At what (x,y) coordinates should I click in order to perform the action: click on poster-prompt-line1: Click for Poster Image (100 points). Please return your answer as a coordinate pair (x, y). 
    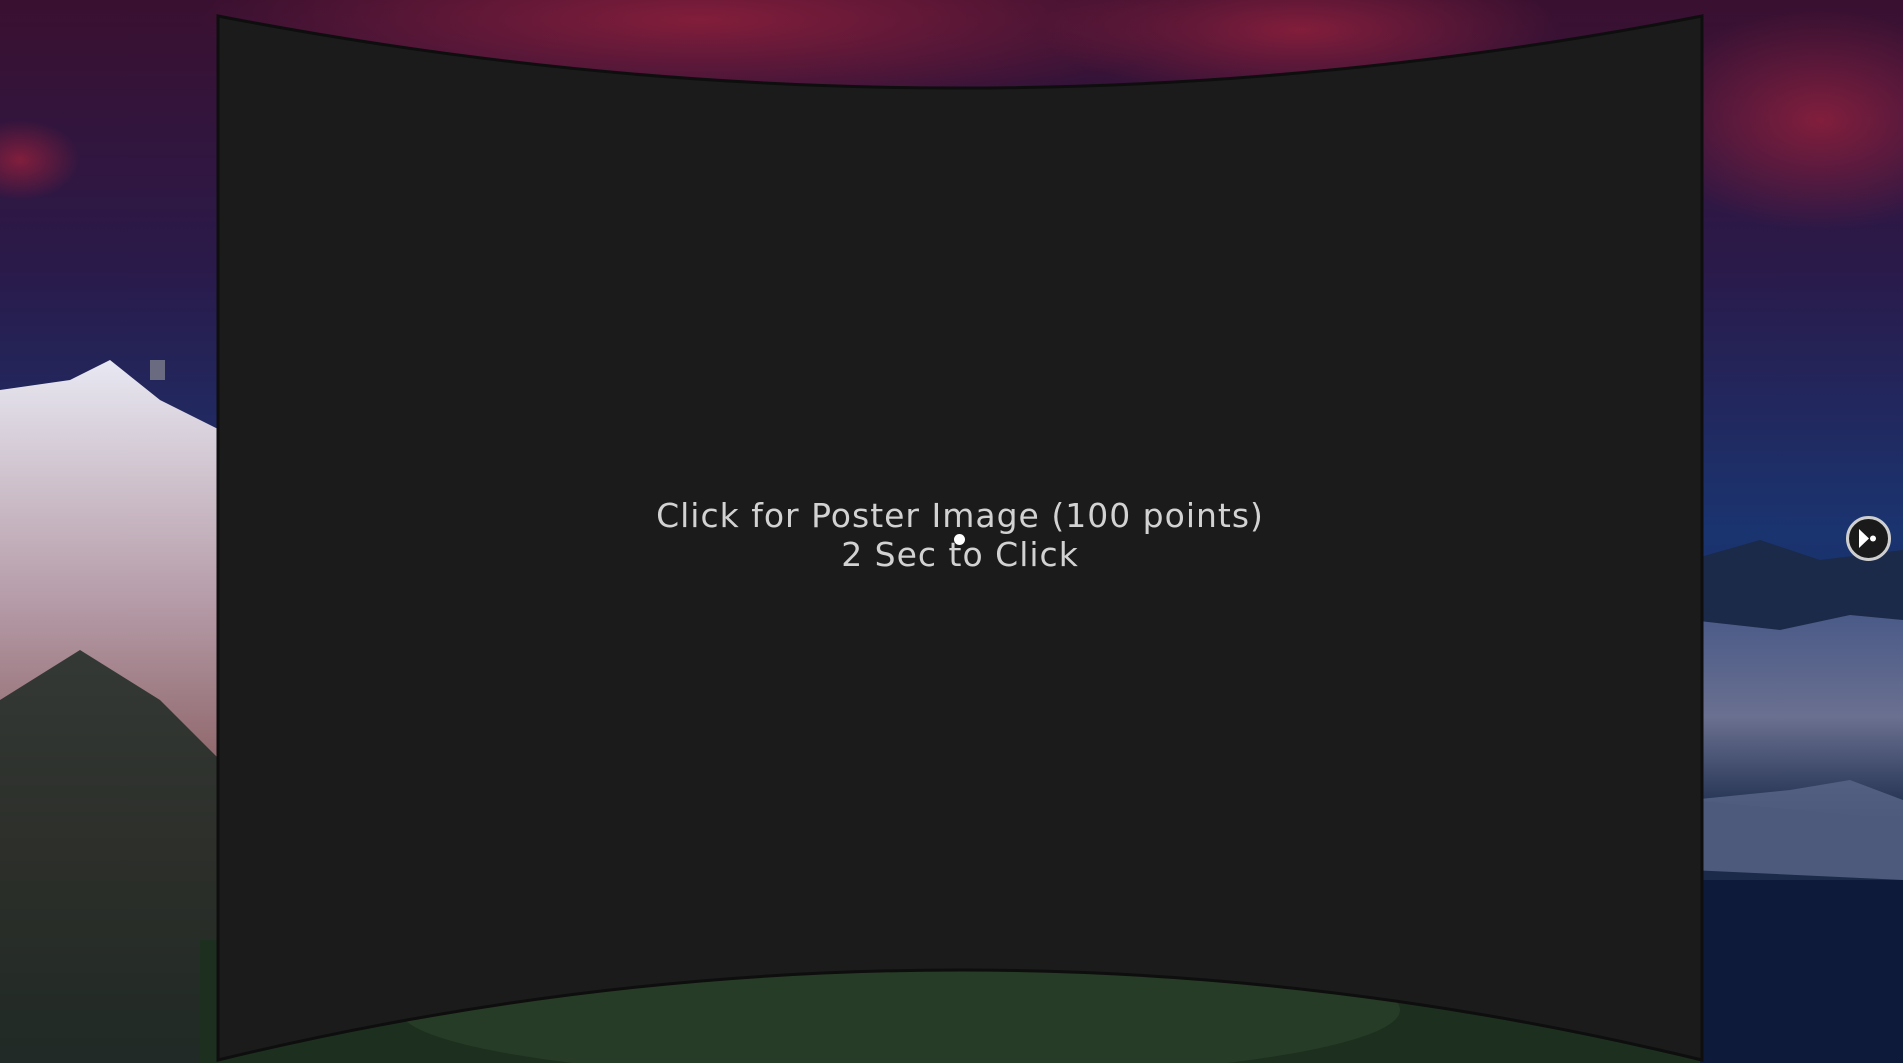
    Looking at the image, I should click on (960, 515).